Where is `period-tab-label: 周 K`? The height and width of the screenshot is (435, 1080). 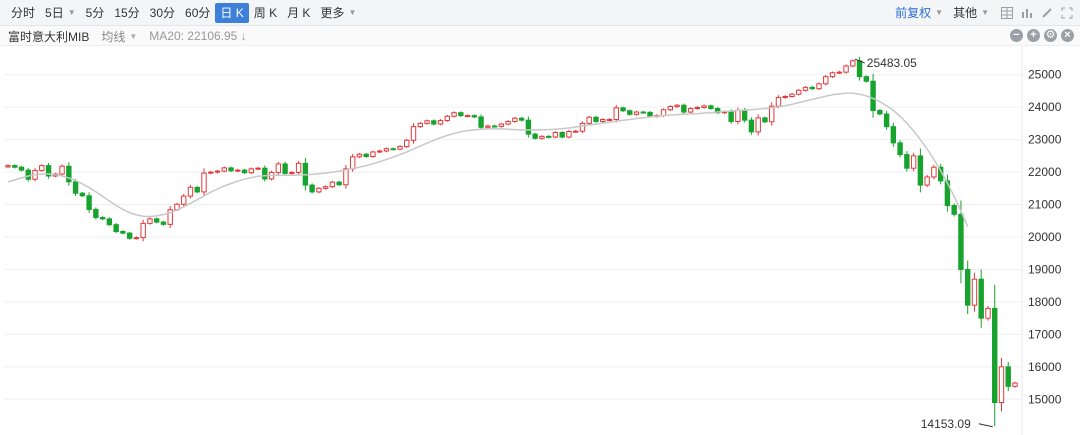
period-tab-label: 周 K is located at coordinates (265, 13).